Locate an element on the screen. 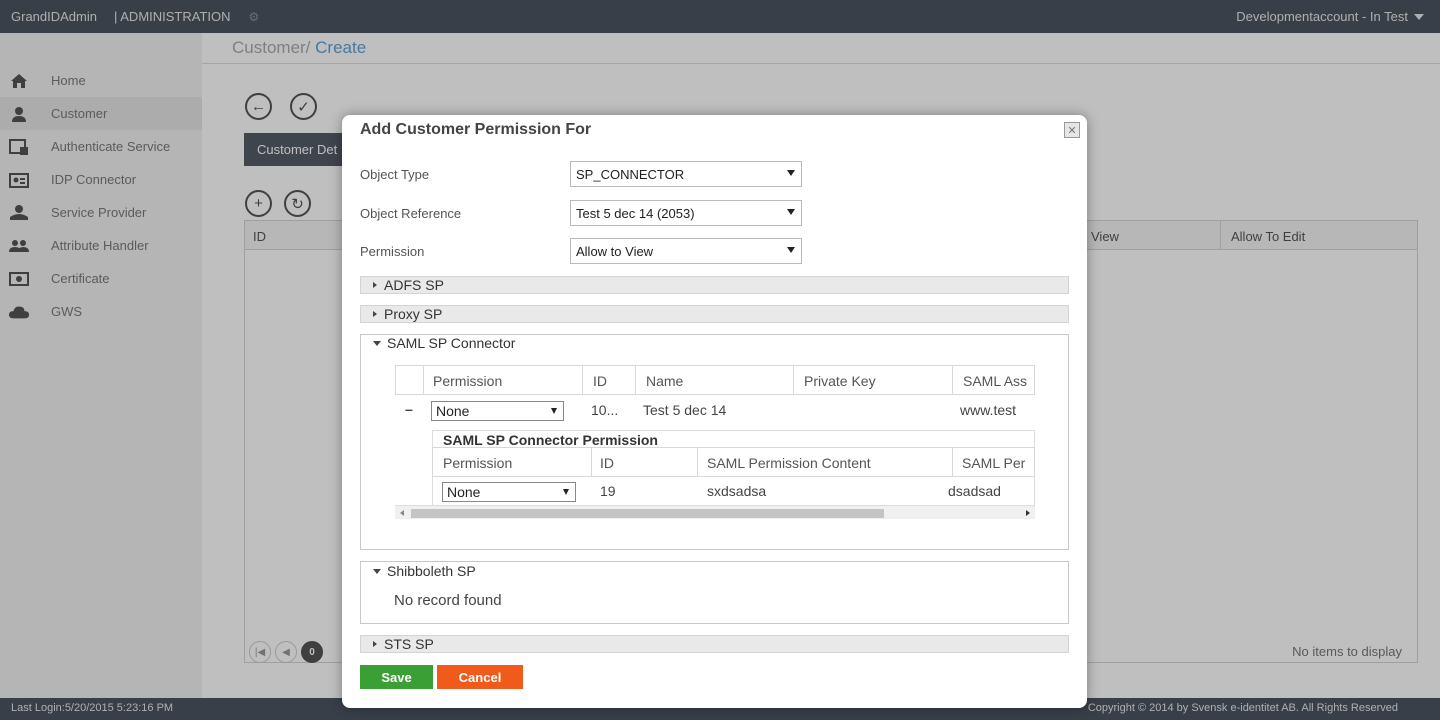 The width and height of the screenshot is (1440, 720). column-header-name: Name is located at coordinates (664, 381).